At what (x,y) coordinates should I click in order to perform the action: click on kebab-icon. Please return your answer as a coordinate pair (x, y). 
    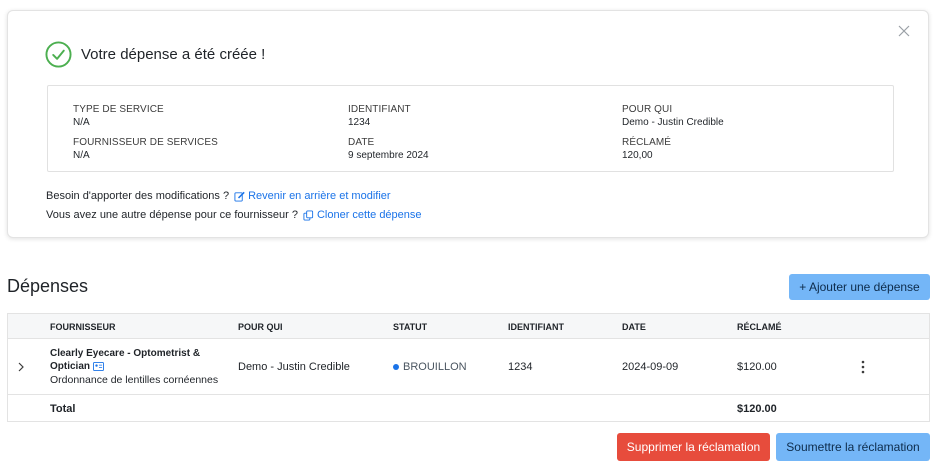
    Looking at the image, I should click on (863, 367).